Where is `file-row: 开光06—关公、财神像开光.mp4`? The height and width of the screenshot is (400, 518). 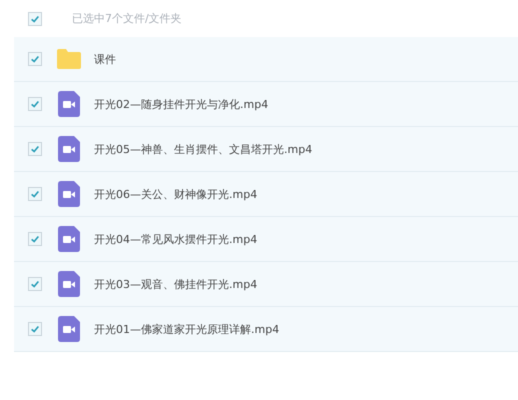 file-row: 开光06—关公、财神像开光.mp4 is located at coordinates (266, 194).